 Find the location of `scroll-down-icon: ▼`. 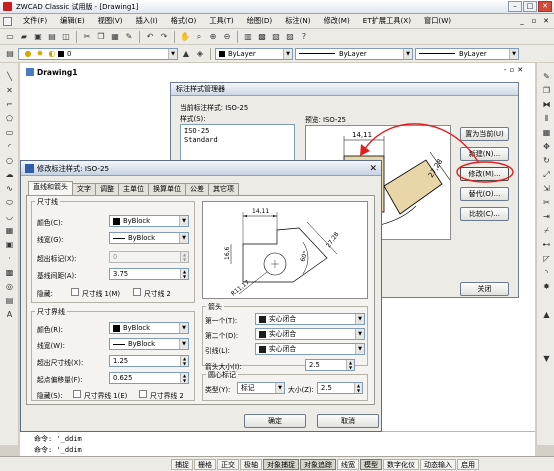

scroll-down-icon: ▼ is located at coordinates (546, 358).